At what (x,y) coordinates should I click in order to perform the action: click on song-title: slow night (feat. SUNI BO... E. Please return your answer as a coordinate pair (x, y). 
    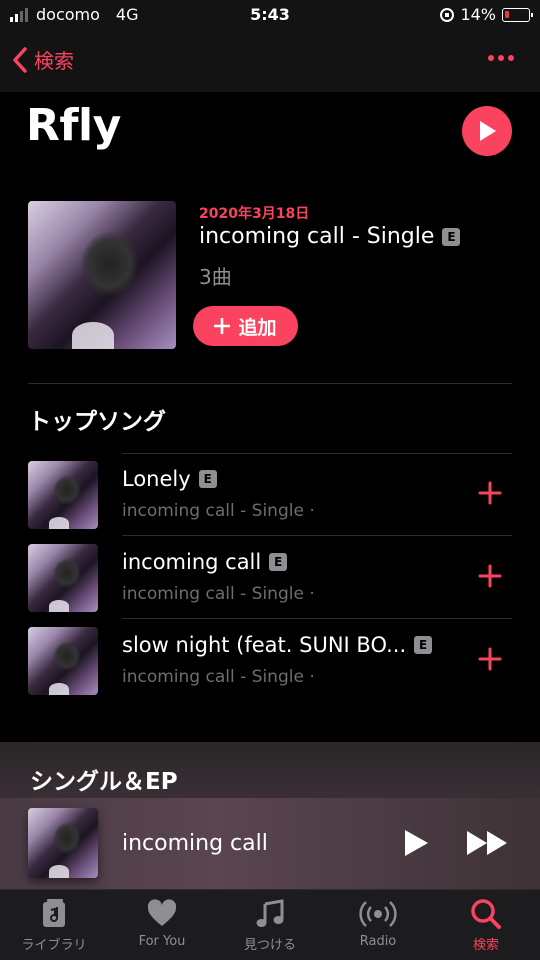
    Looking at the image, I should click on (277, 645).